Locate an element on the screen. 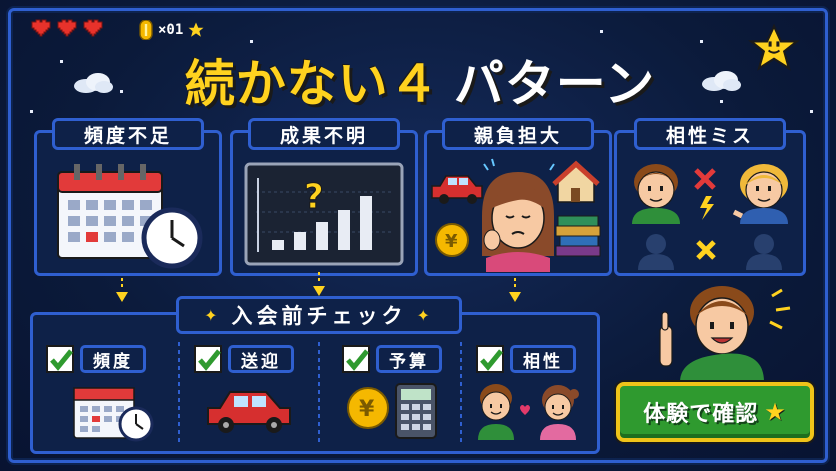  check-item-frequency: 頻度 is located at coordinates (96, 359).